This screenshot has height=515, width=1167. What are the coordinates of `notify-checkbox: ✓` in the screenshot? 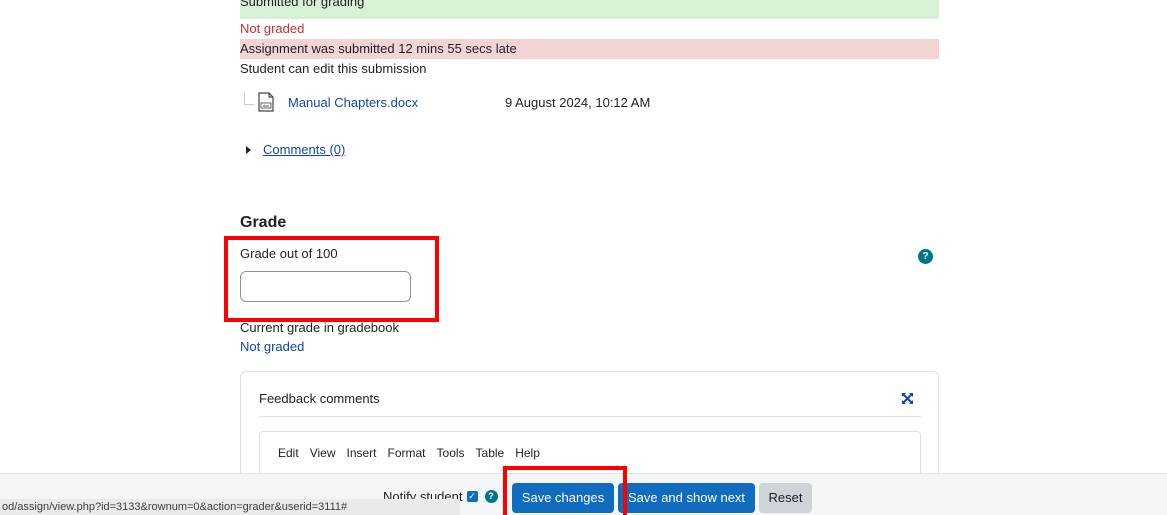 It's located at (472, 496).